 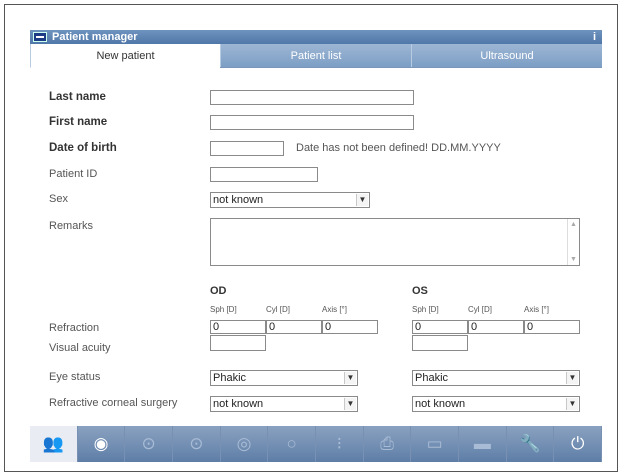 I want to click on os-sph-input: 0, so click(x=440, y=327).